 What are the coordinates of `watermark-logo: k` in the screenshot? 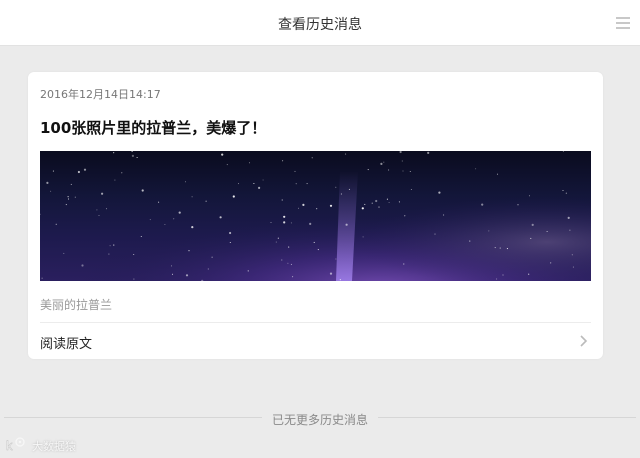 It's located at (15, 445).